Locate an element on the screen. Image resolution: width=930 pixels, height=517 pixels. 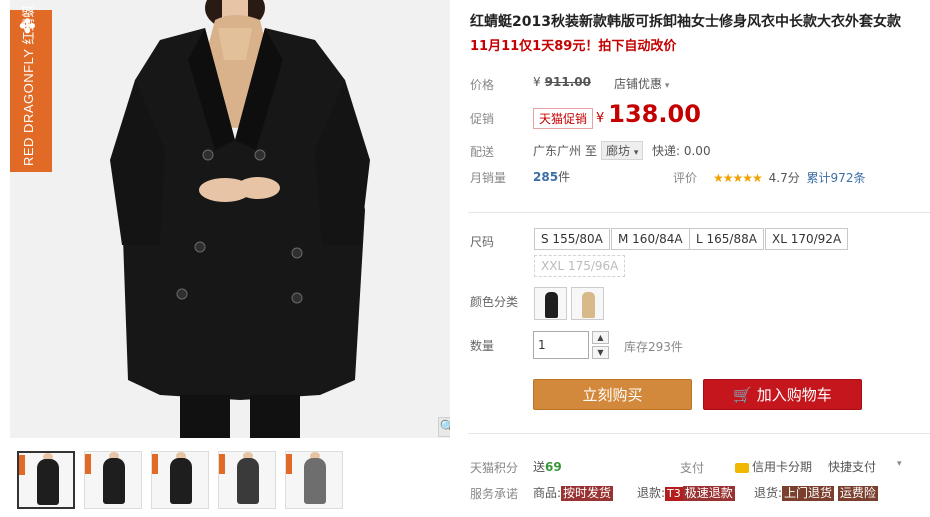
quantity-label: 数量 is located at coordinates (482, 346).